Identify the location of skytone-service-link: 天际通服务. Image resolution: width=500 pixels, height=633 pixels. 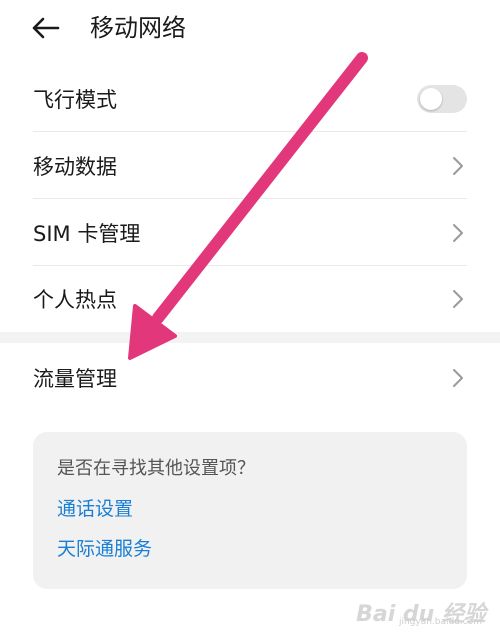
(250, 549).